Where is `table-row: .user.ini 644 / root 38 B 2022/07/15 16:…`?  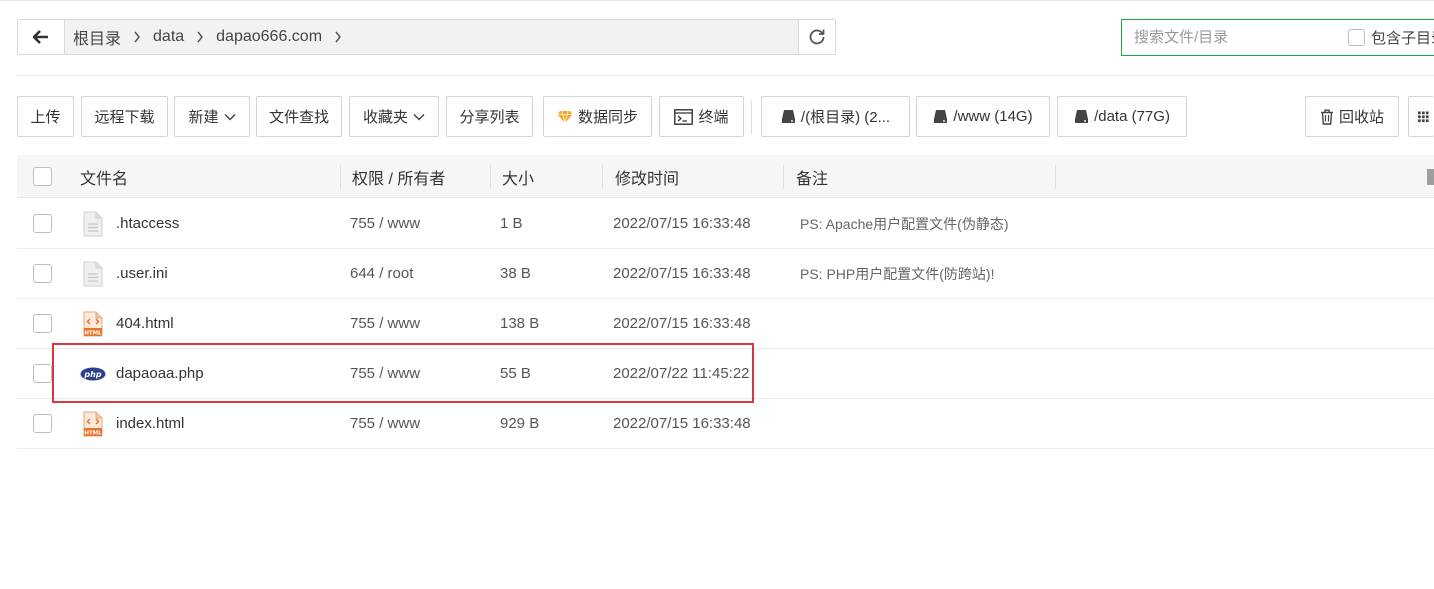
table-row: .user.ini 644 / root 38 B 2022/07/15 16:… is located at coordinates (725, 274).